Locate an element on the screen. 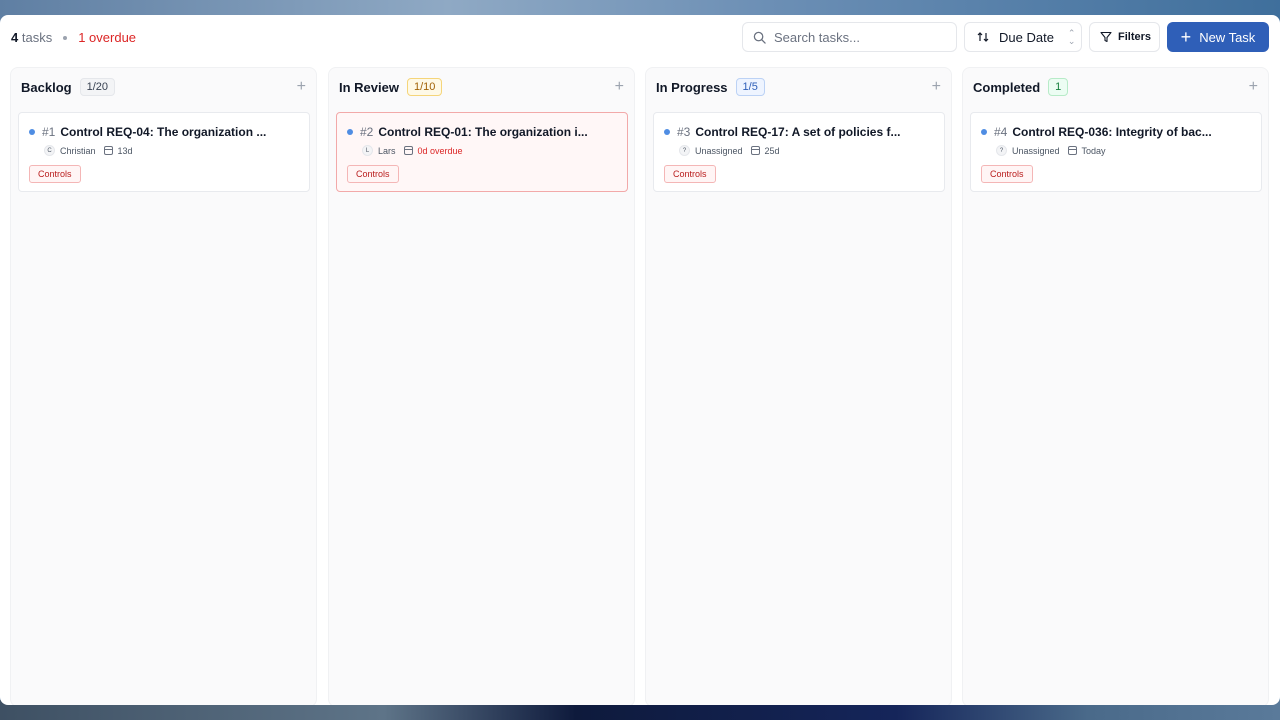 The width and height of the screenshot is (1280, 720). search-icon is located at coordinates (759, 37).